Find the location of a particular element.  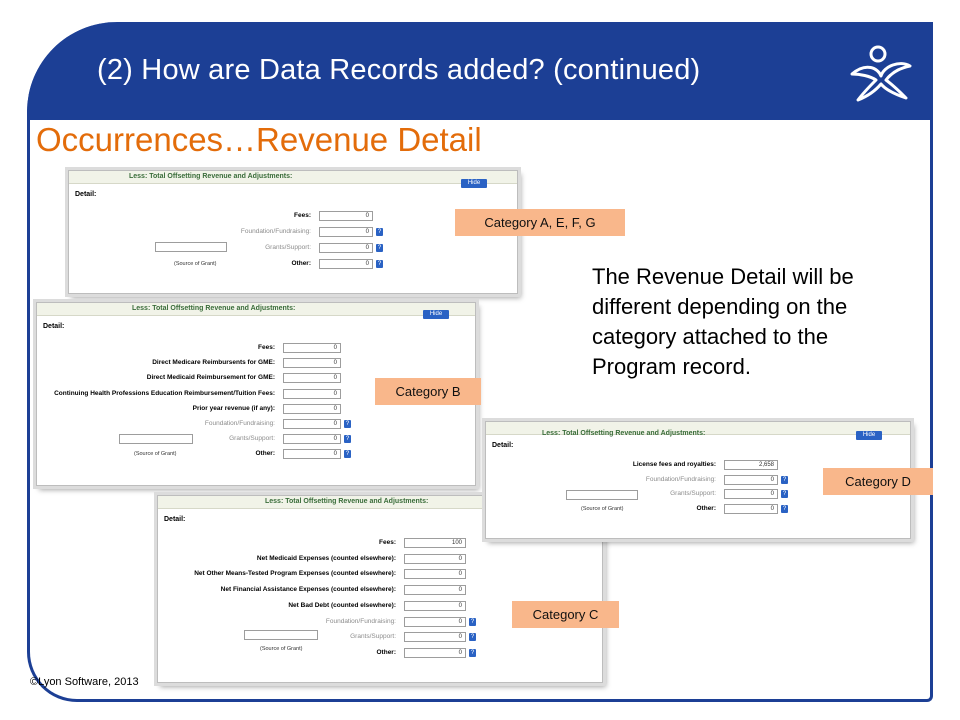

field-label: Direct Medicare Reimbursents for GME: is located at coordinates (213, 363).